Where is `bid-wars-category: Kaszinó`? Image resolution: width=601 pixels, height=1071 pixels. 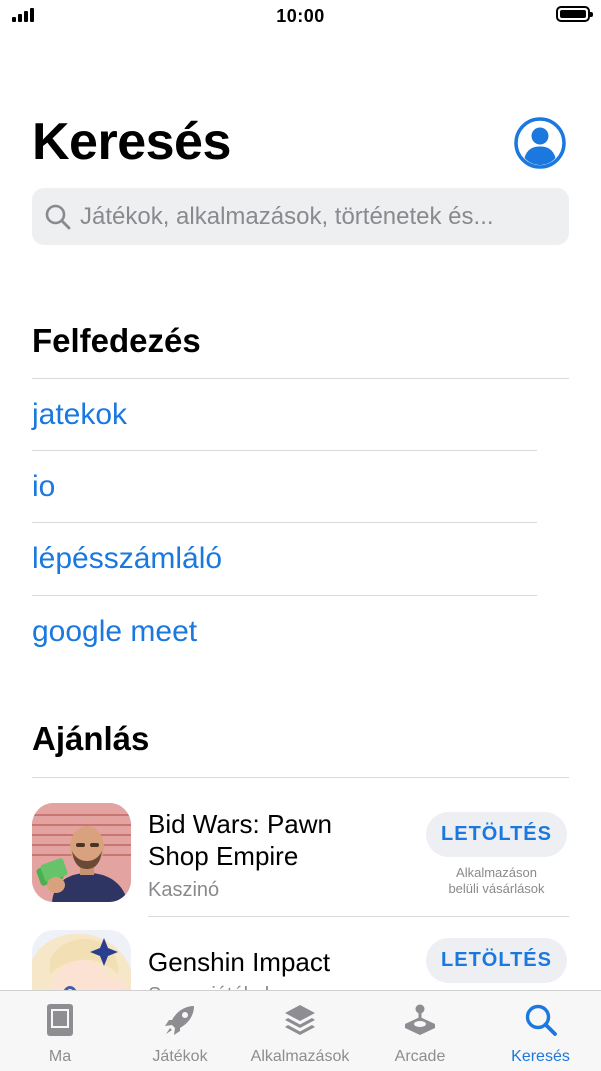 bid-wars-category: Kaszinó is located at coordinates (184, 890).